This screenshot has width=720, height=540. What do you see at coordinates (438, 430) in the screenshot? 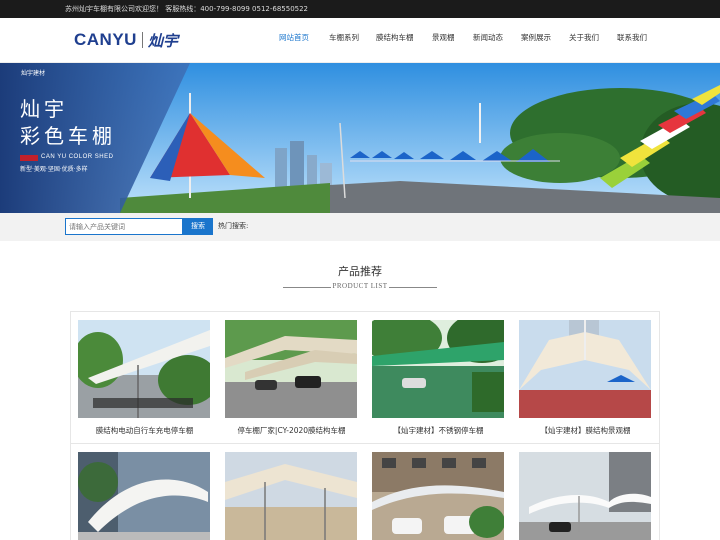
I see `product-caption: 【灿宇建材】不锈钢停车棚` at bounding box center [438, 430].